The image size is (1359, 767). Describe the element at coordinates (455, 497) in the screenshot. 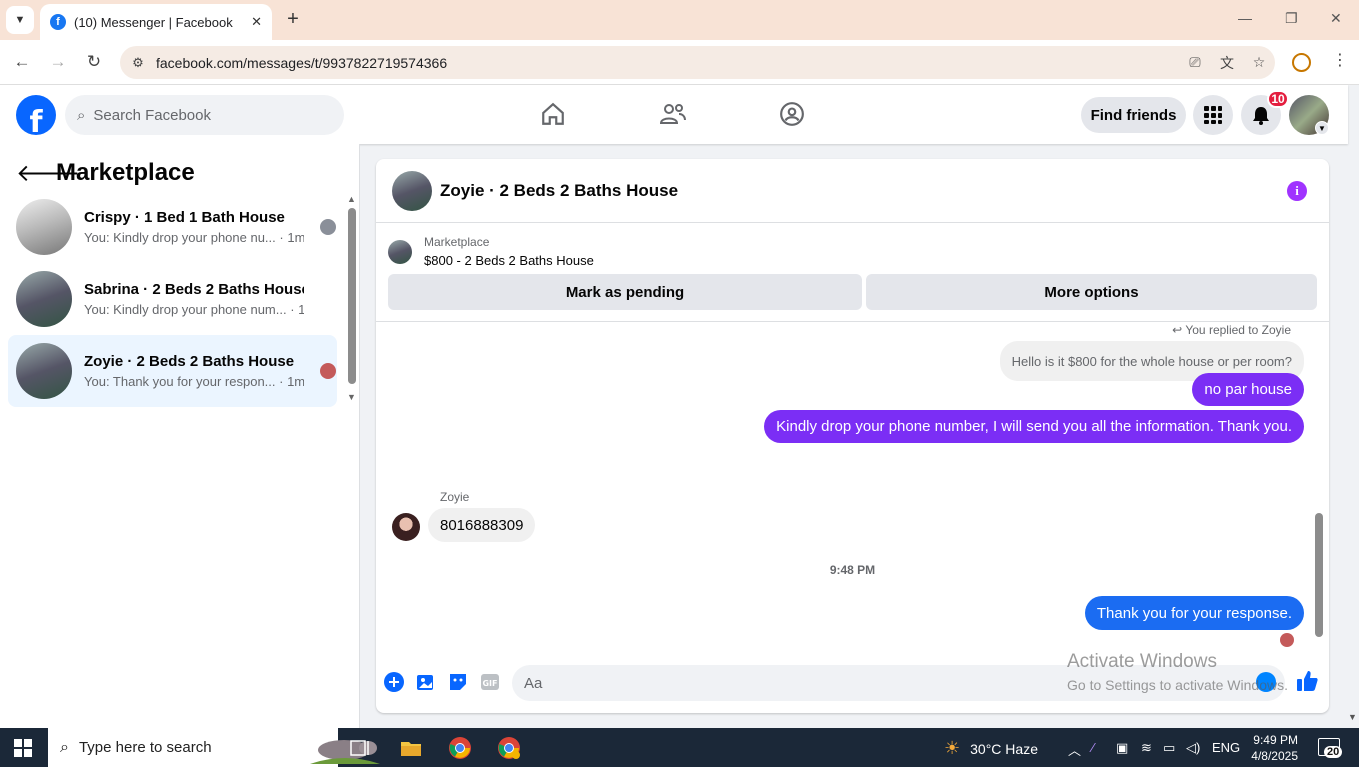

I see `sender-name: Zoyie` at that location.